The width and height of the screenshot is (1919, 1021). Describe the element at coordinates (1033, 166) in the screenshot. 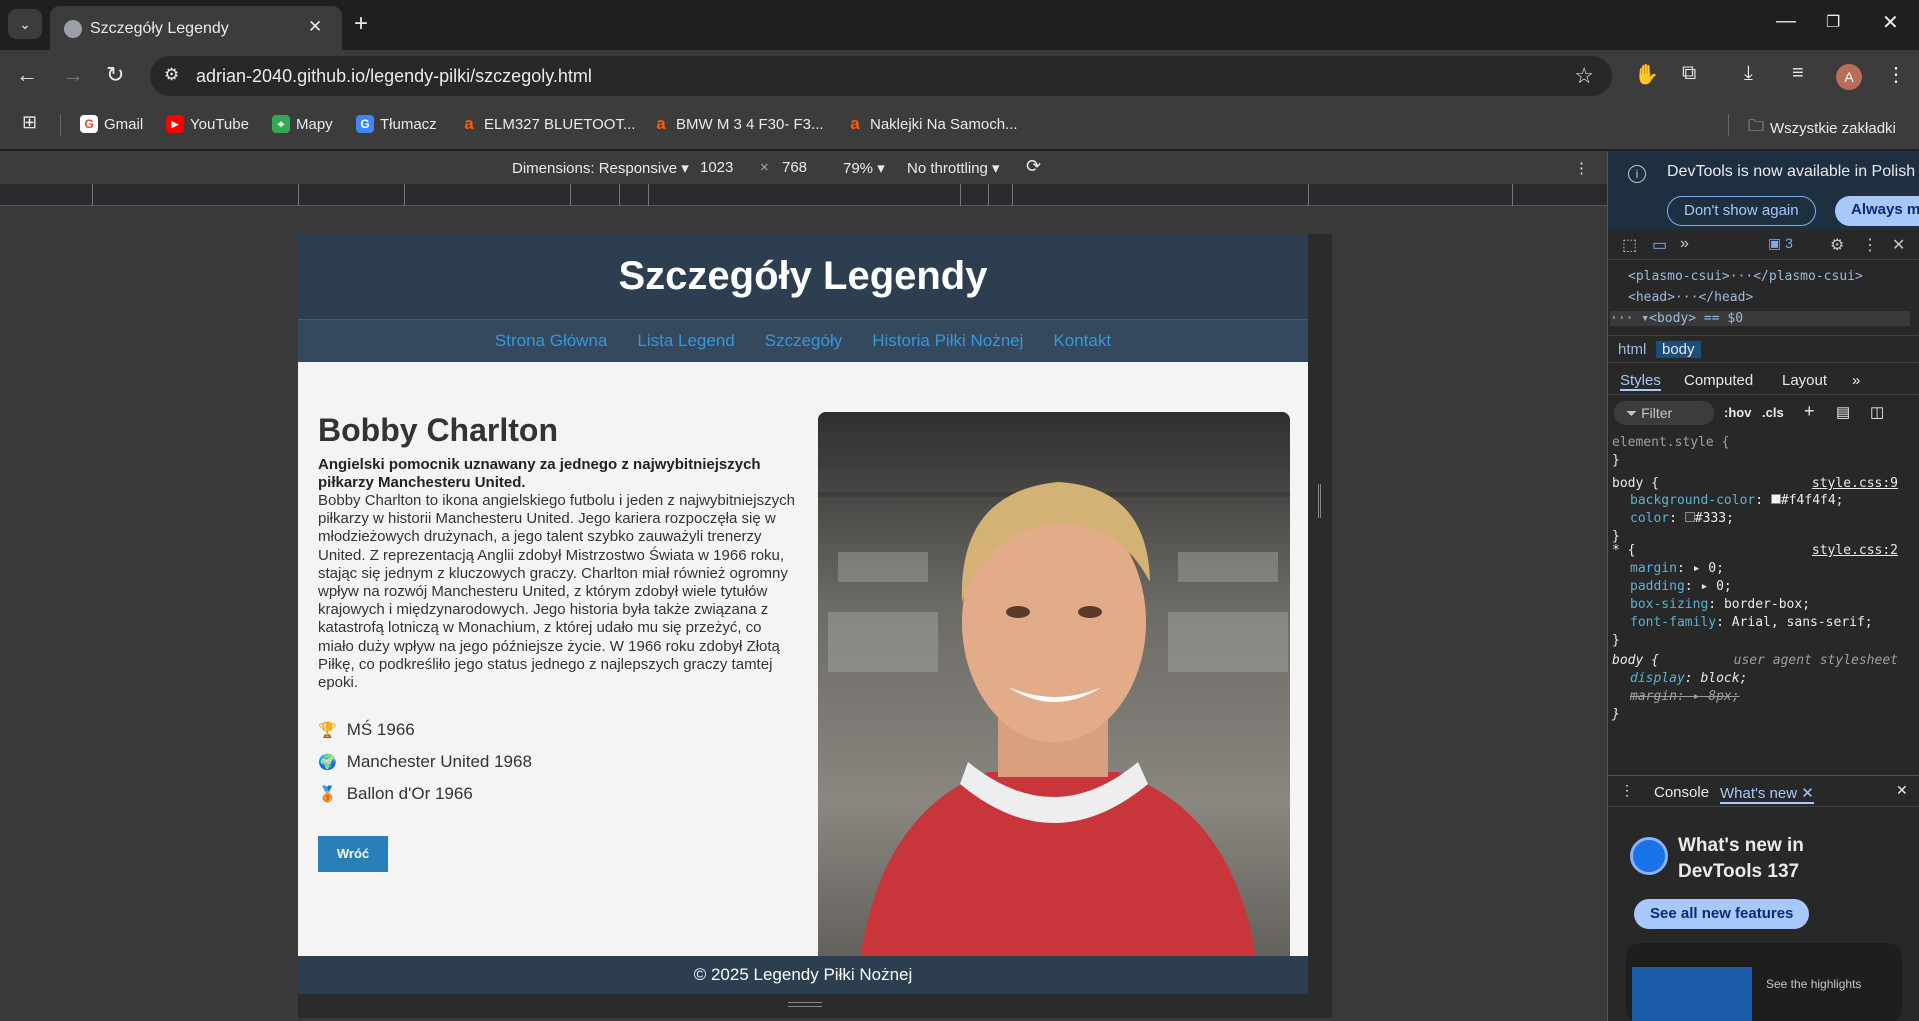

I see `rotate-icon: ⟳` at that location.